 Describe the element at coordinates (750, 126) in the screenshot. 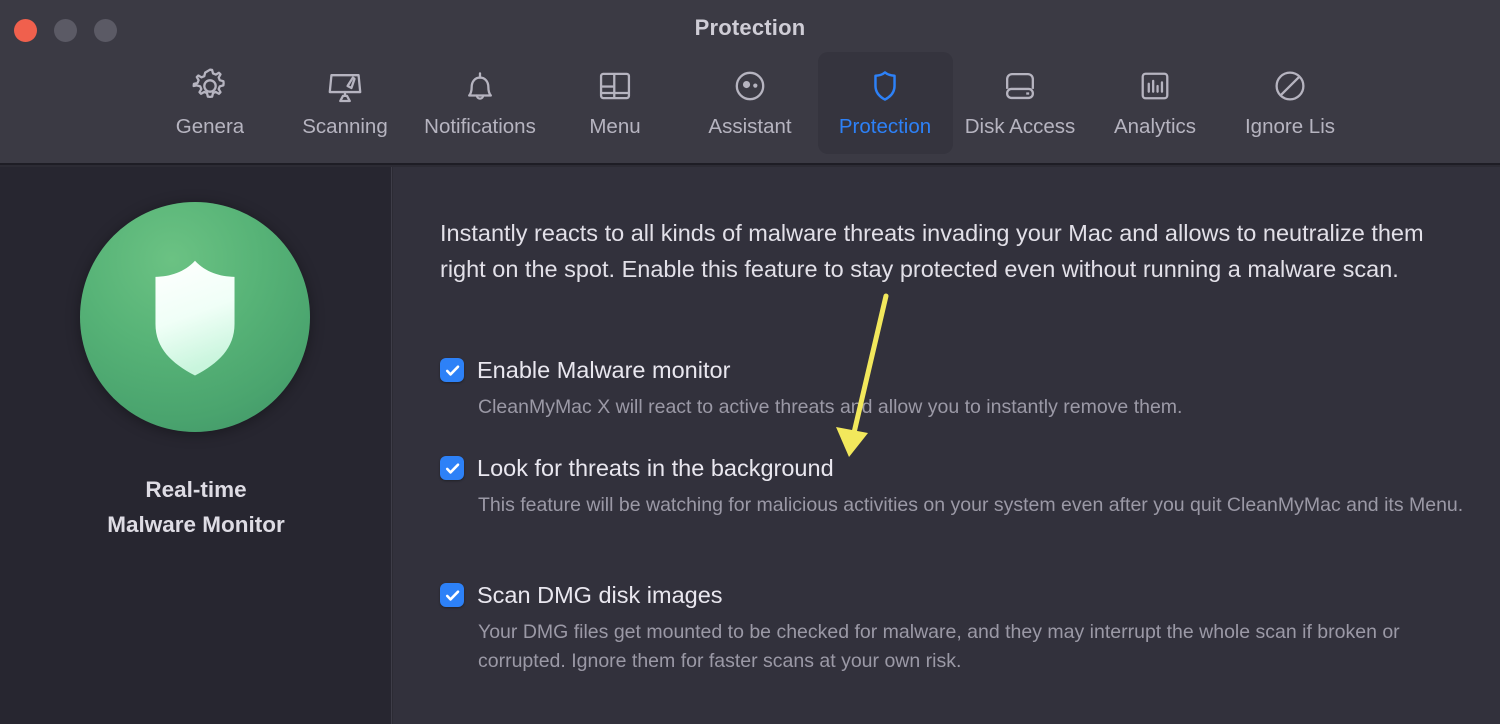

I see `tab-assistant-label: Assistant` at that location.